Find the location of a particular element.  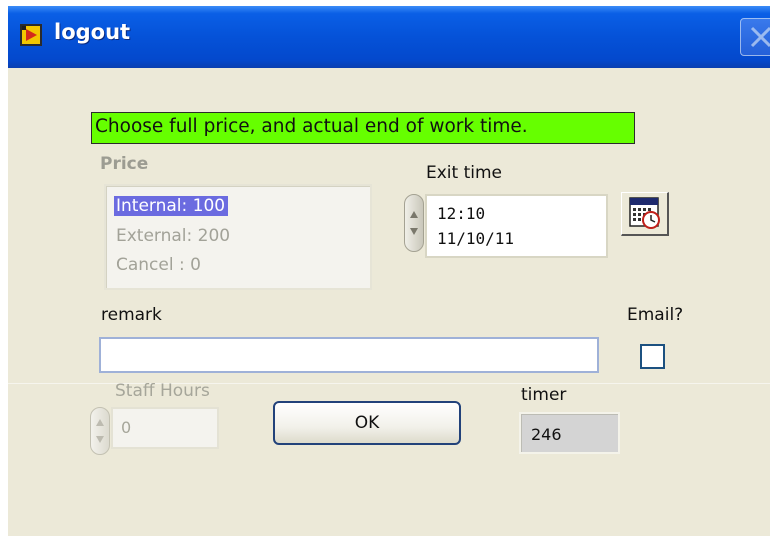

staff-hours-field: 0 is located at coordinates (165, 428).